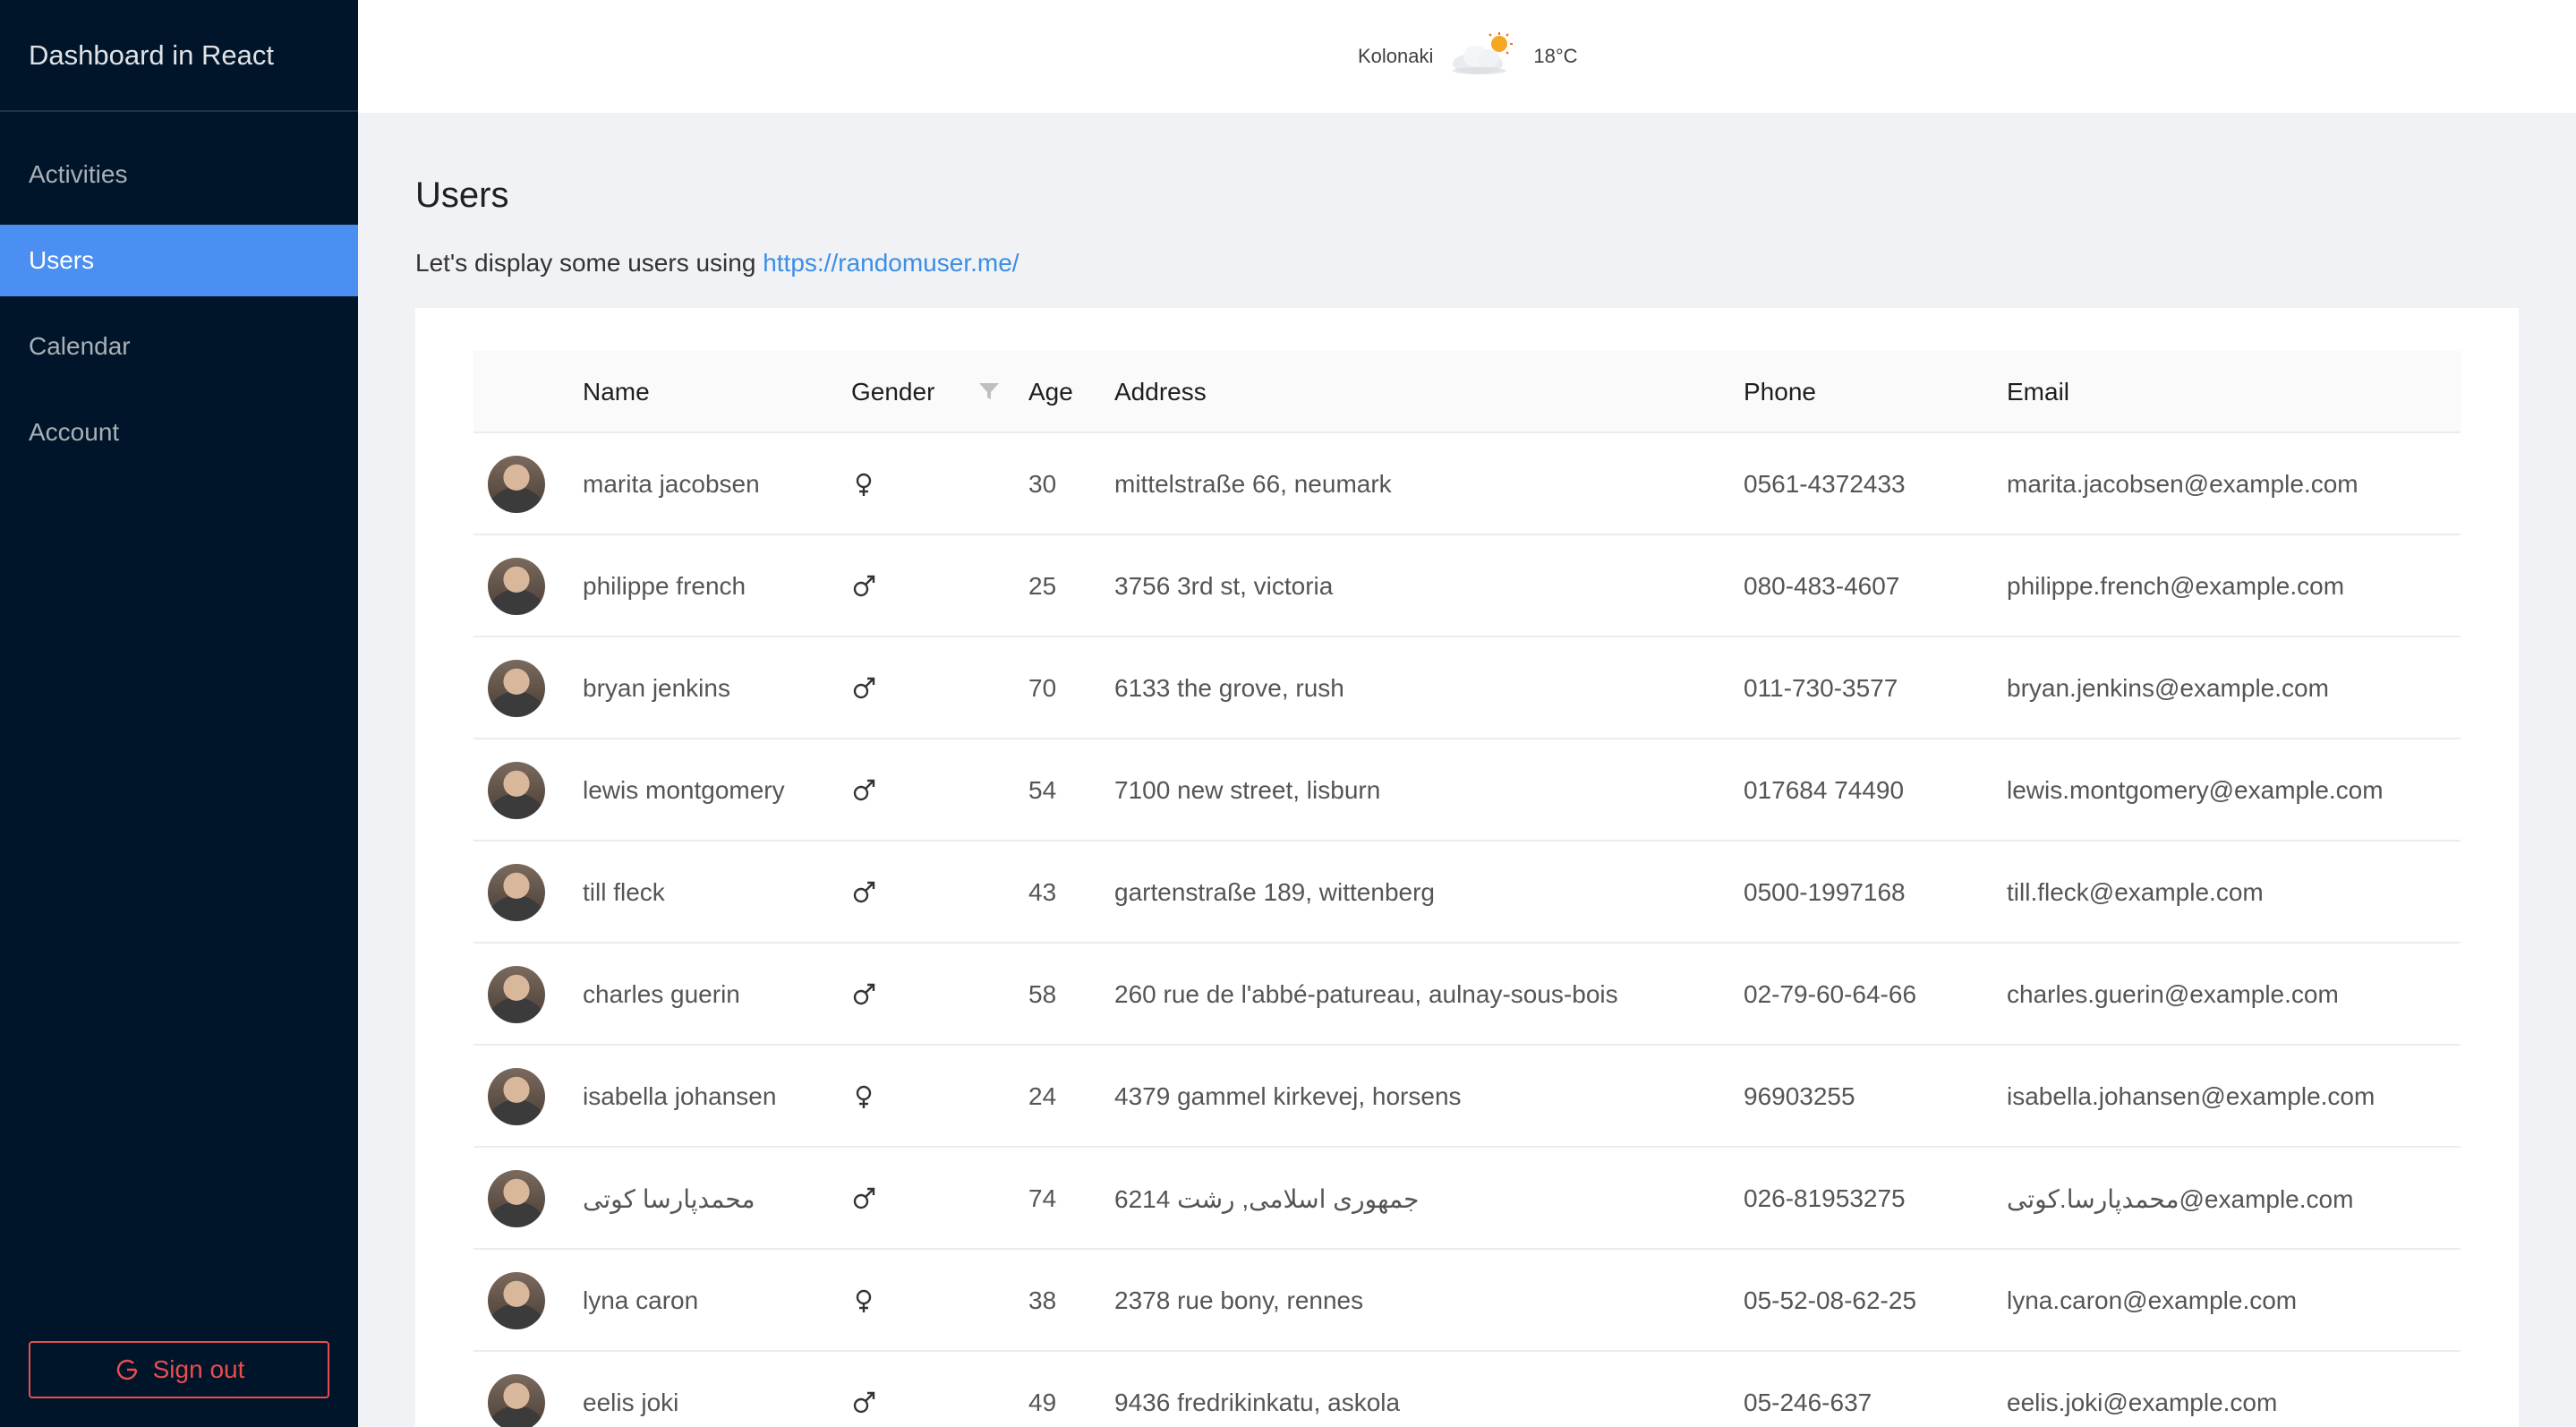  What do you see at coordinates (641, 1300) in the screenshot?
I see `user-name: lyna caron` at bounding box center [641, 1300].